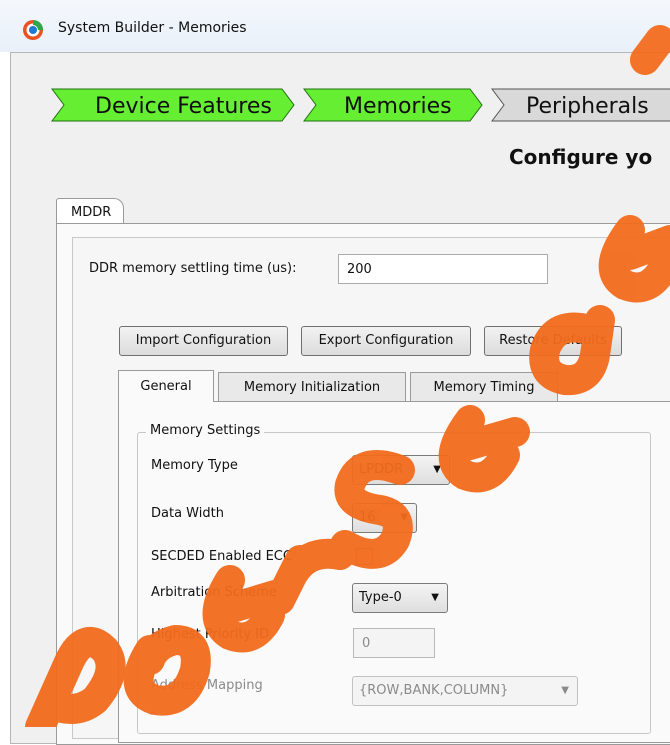 Image resolution: width=670 pixels, height=745 pixels. Describe the element at coordinates (581, 157) in the screenshot. I see `page-heading: Configure yo` at that location.